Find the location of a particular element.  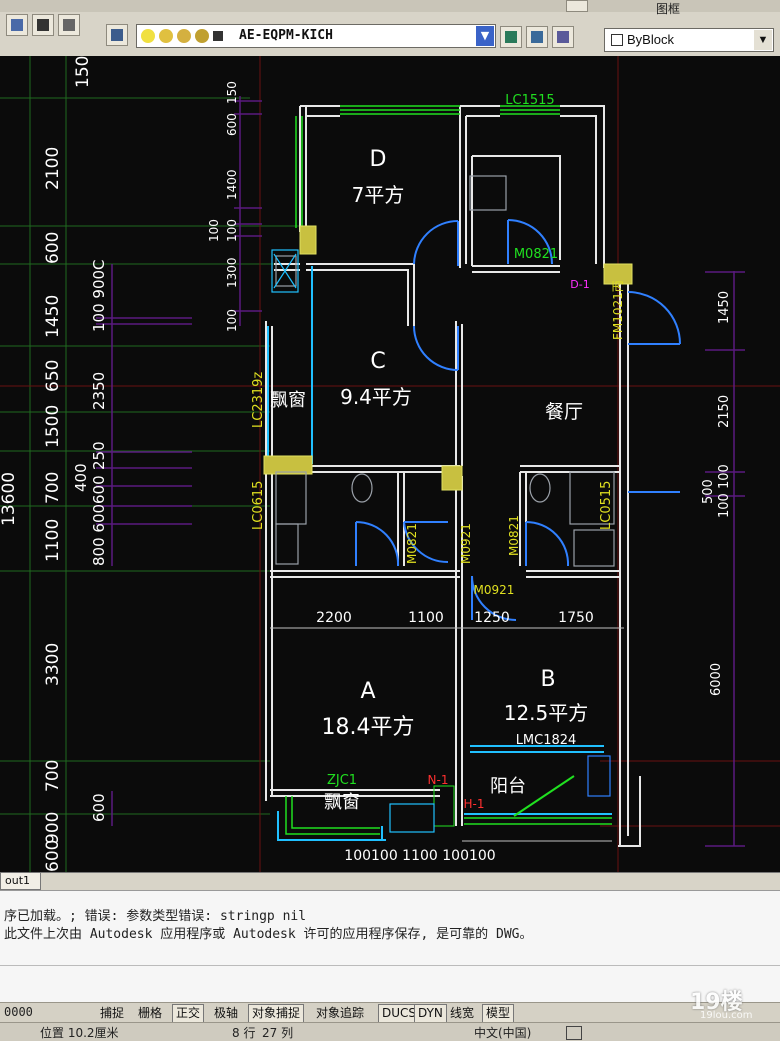

dim-left-1500: 1500 is located at coordinates (53, 426).